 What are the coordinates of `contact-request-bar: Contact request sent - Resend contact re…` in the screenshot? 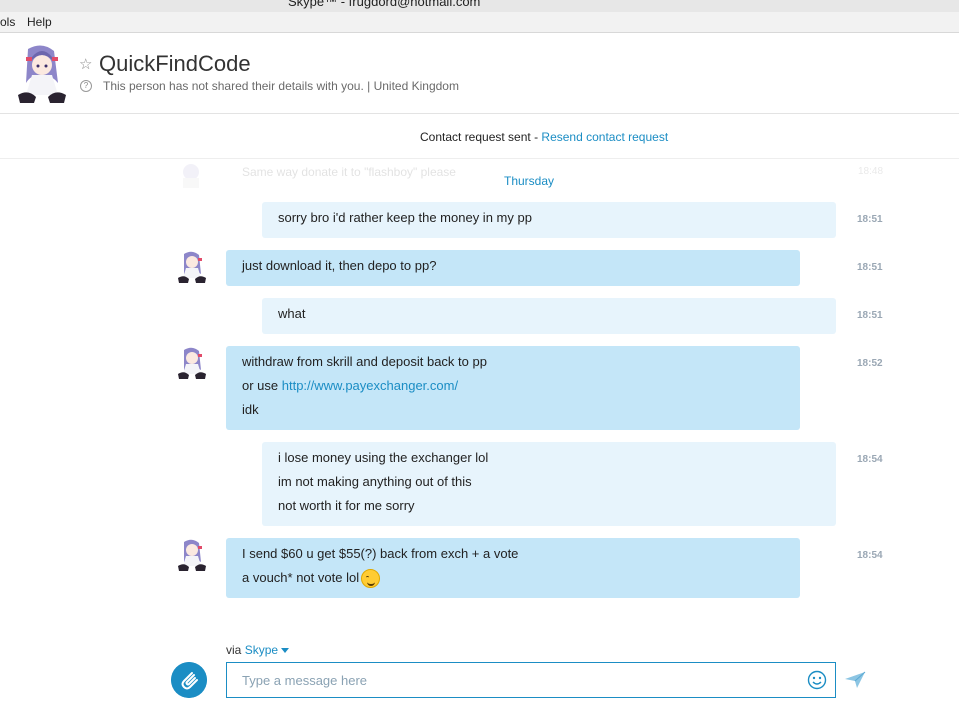 It's located at (479, 137).